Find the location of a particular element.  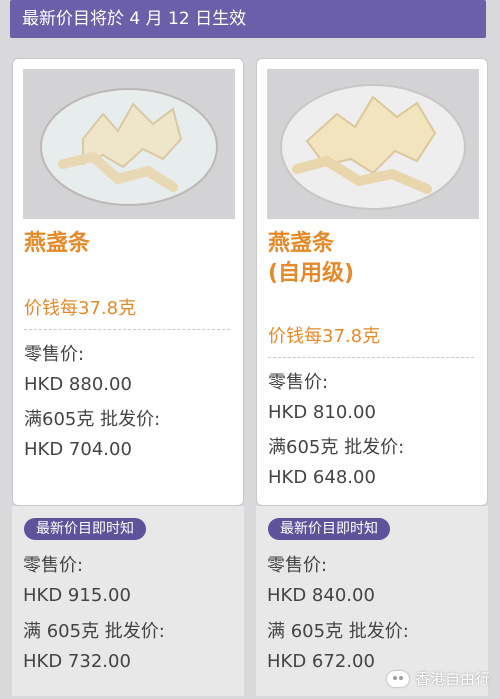

product-name: 燕盏条 (自用级) is located at coordinates (311, 259).